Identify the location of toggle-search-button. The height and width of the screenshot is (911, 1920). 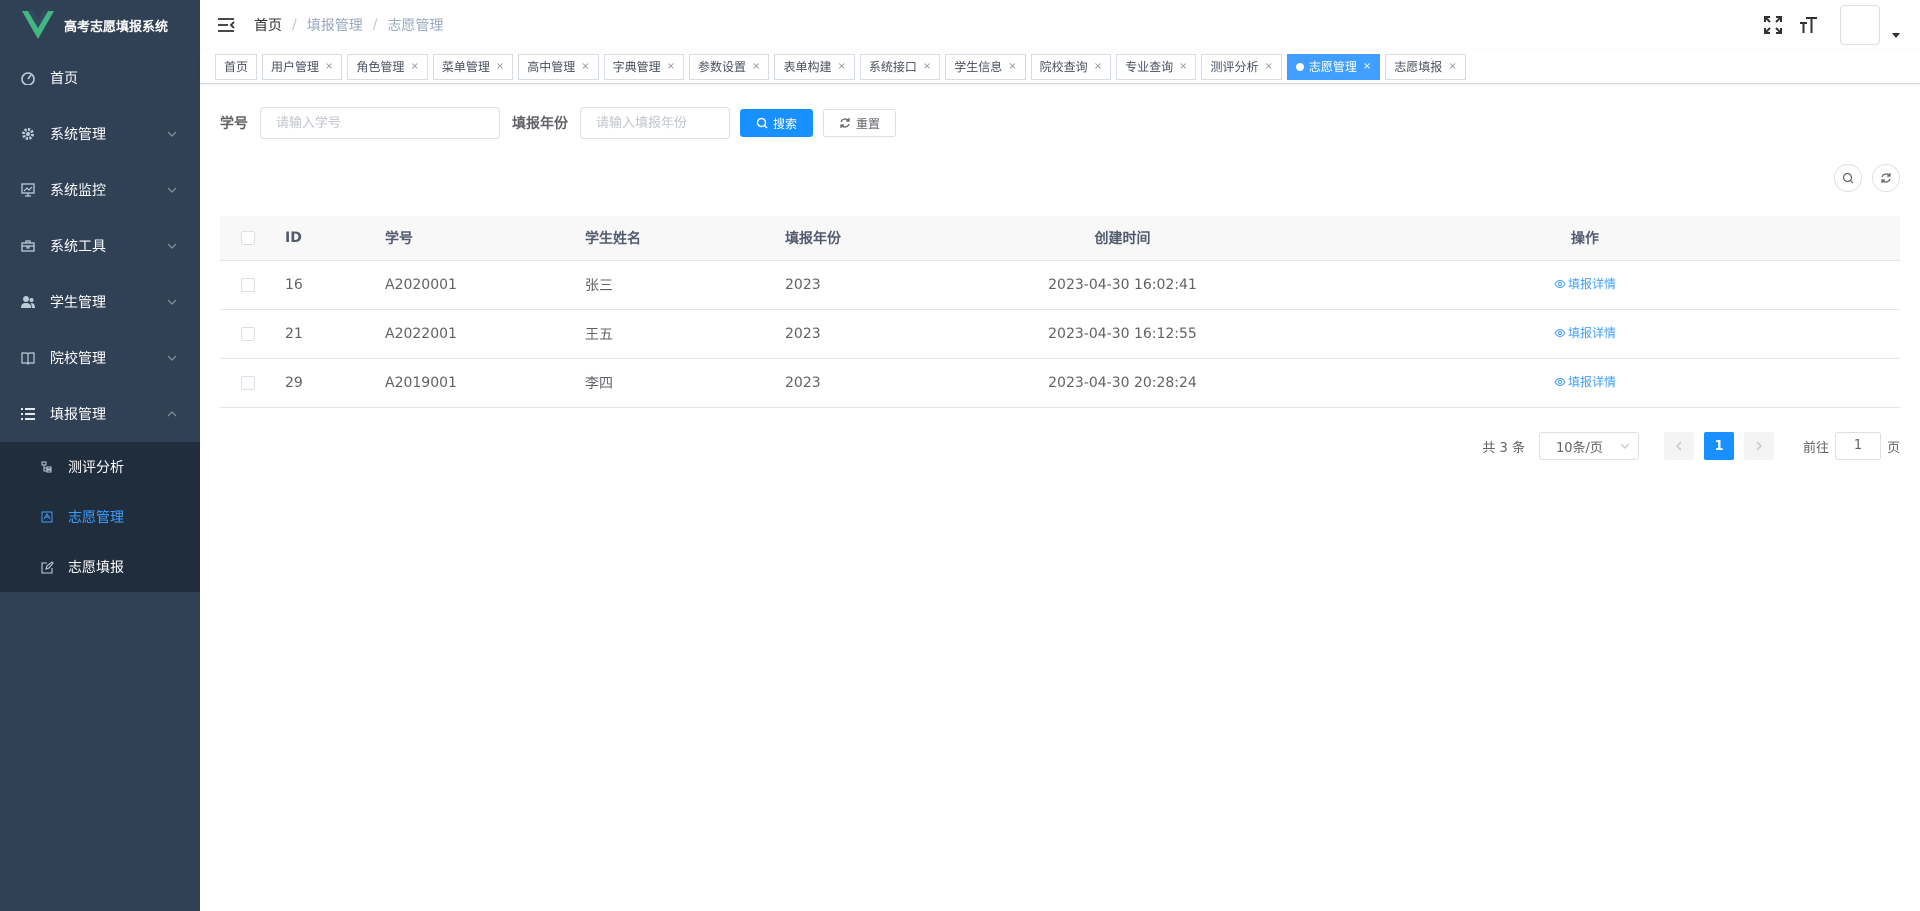
(1848, 178).